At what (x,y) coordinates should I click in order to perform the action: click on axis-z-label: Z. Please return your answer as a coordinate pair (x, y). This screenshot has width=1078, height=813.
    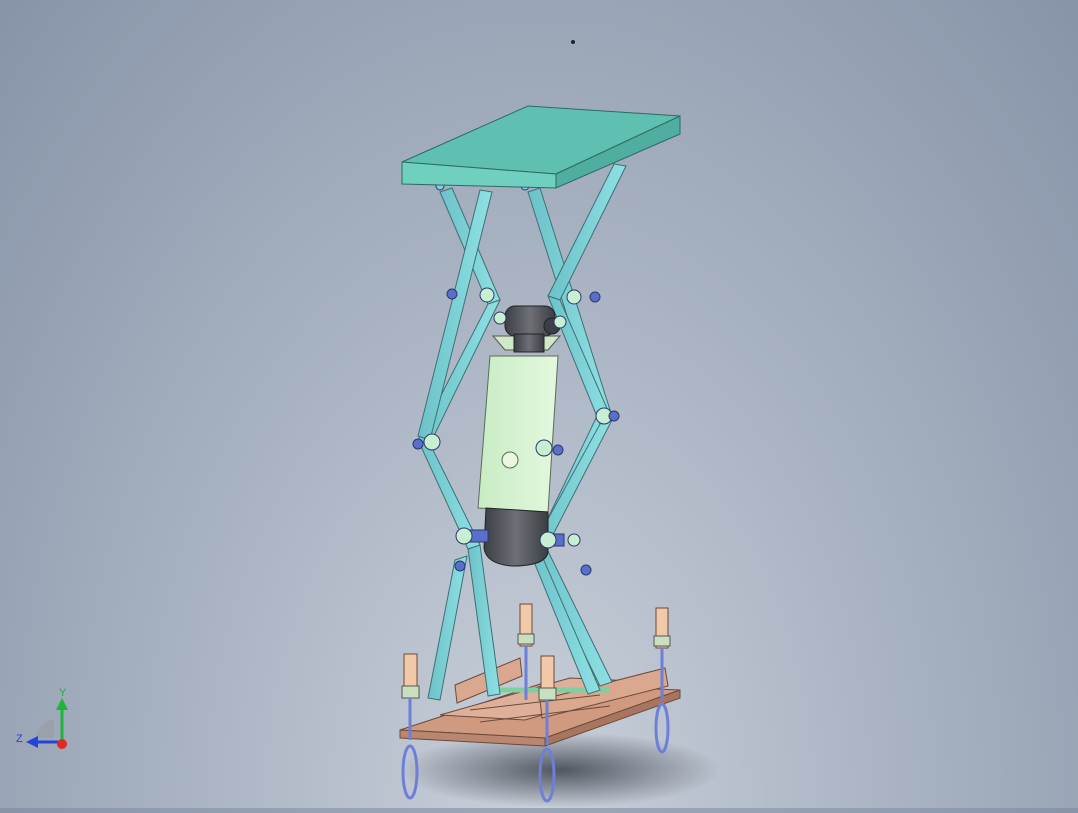
    Looking at the image, I should click on (19, 739).